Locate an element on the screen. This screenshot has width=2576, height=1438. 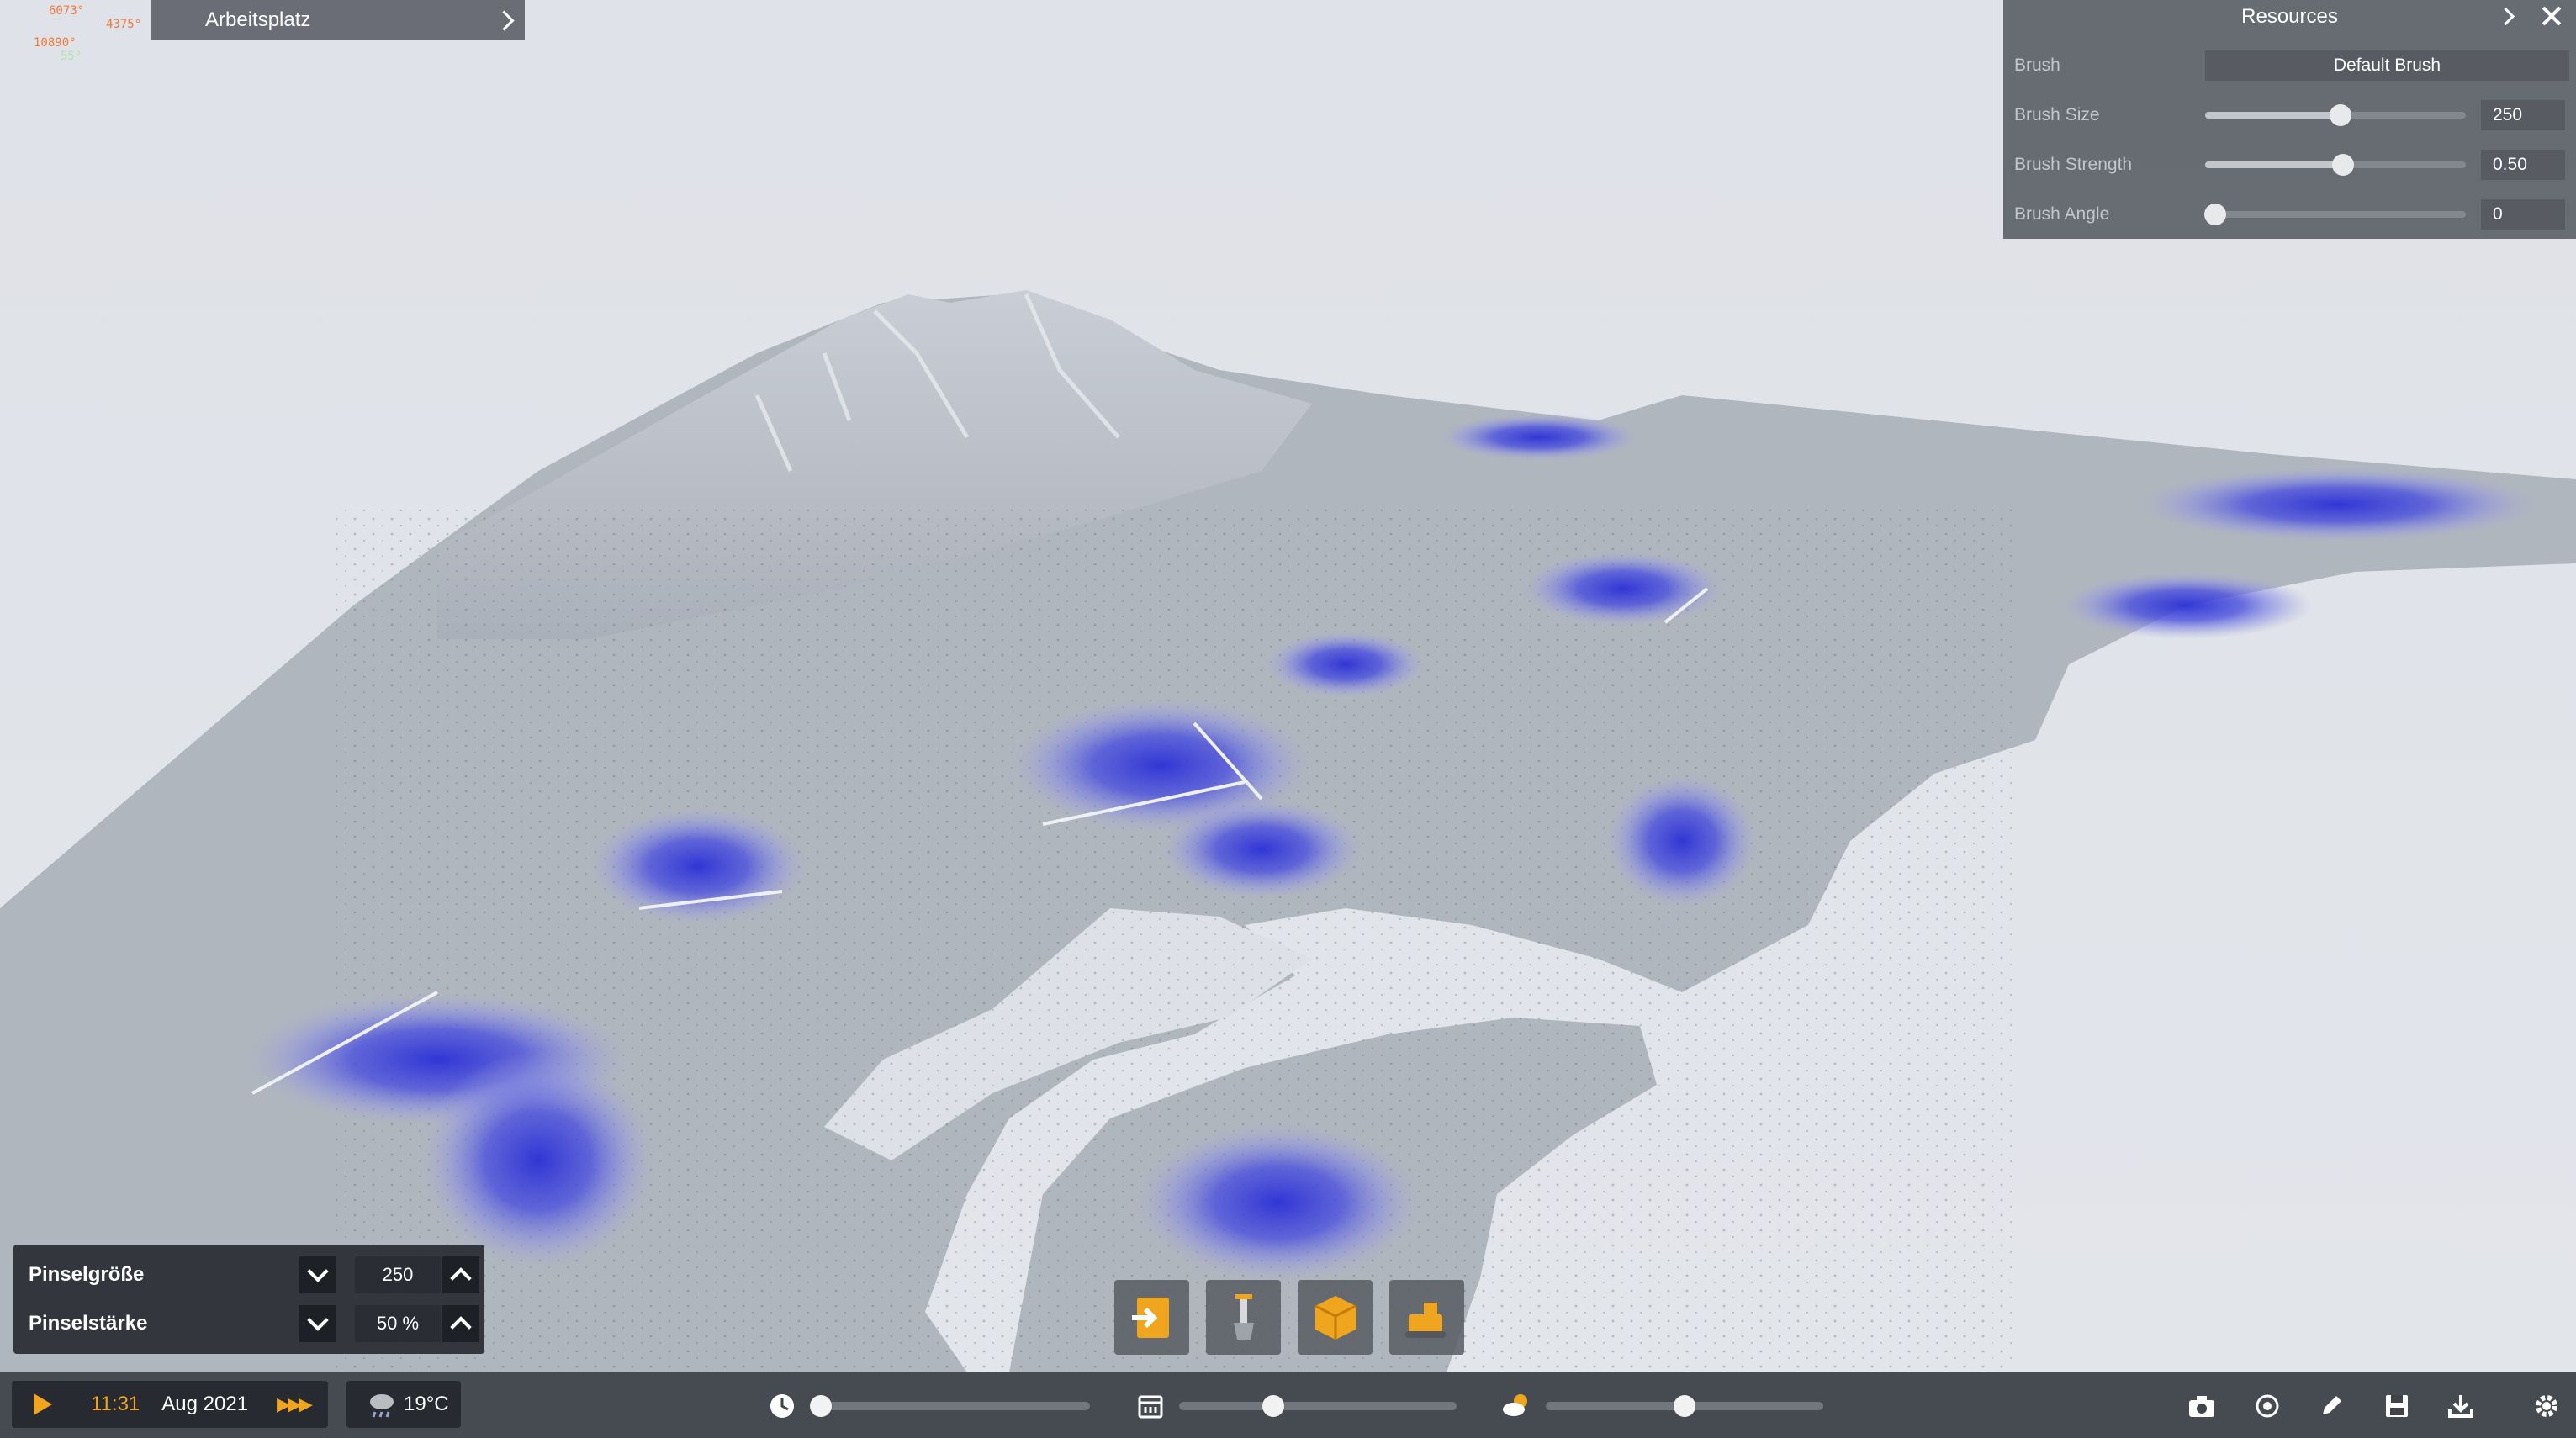
target-icon is located at coordinates (2267, 1406).